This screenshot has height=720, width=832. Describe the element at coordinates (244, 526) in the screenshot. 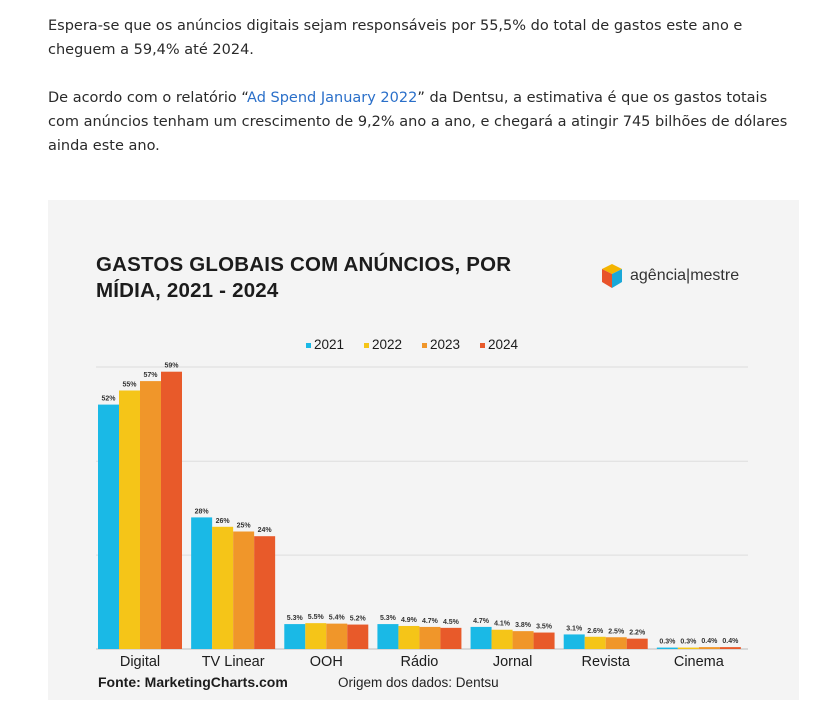

I see `data-label-TV Linear-2023: 25%` at that location.